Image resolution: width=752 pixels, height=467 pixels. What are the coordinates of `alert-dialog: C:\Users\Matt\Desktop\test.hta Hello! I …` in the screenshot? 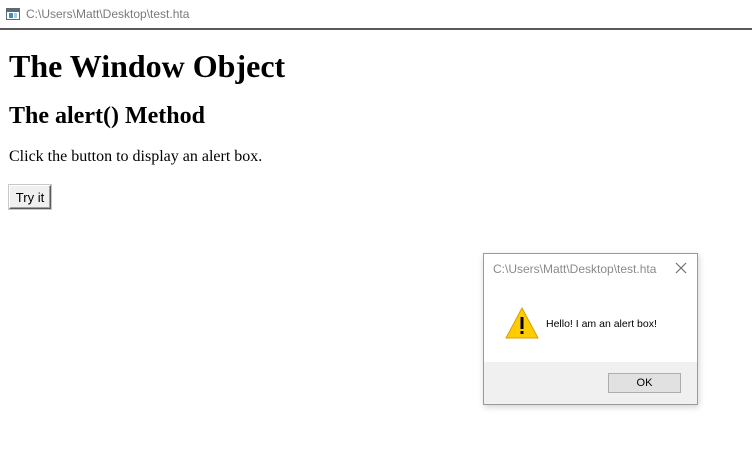 It's located at (590, 329).